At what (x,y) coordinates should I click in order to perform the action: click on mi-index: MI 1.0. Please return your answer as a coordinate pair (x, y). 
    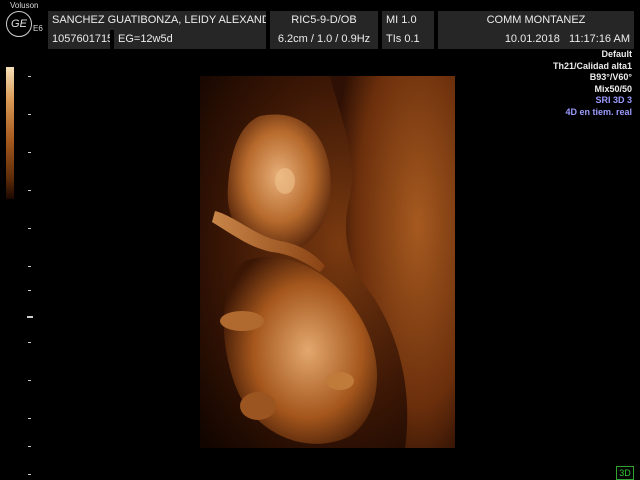
    Looking at the image, I should click on (408, 20).